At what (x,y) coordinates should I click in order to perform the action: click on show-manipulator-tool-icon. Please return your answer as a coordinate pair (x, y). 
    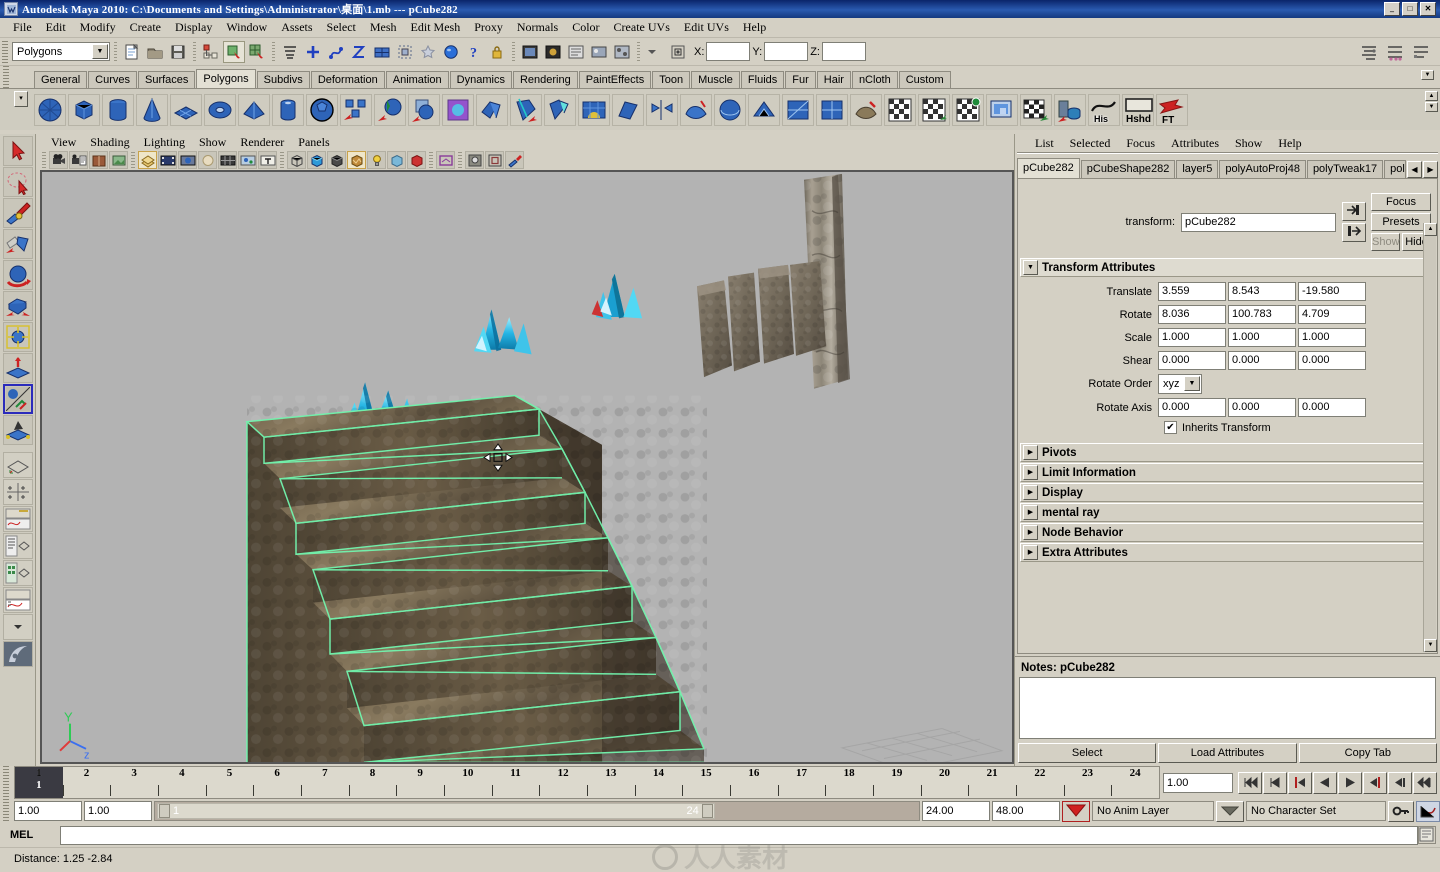
    Looking at the image, I should click on (17, 430).